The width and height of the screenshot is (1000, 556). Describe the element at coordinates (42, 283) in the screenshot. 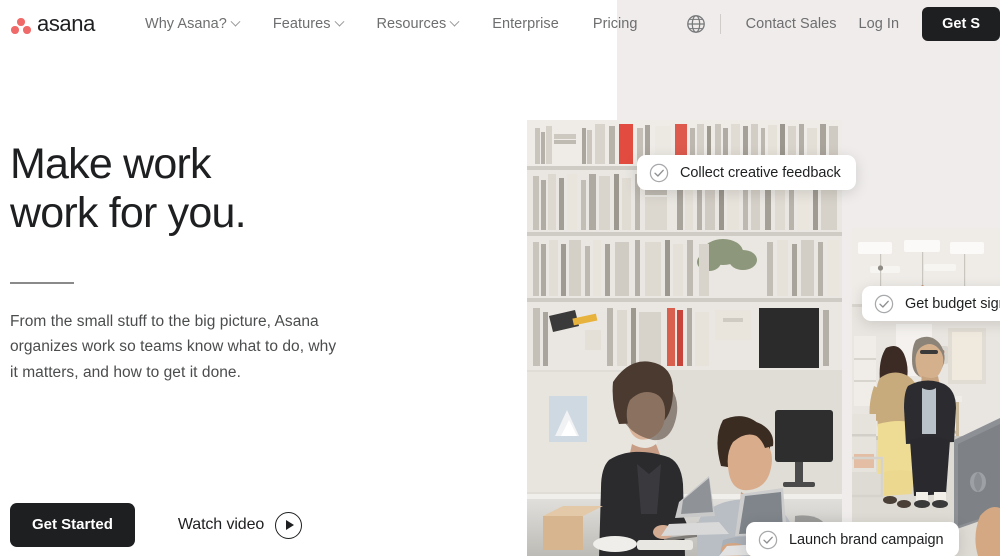

I see `hero-divider` at that location.